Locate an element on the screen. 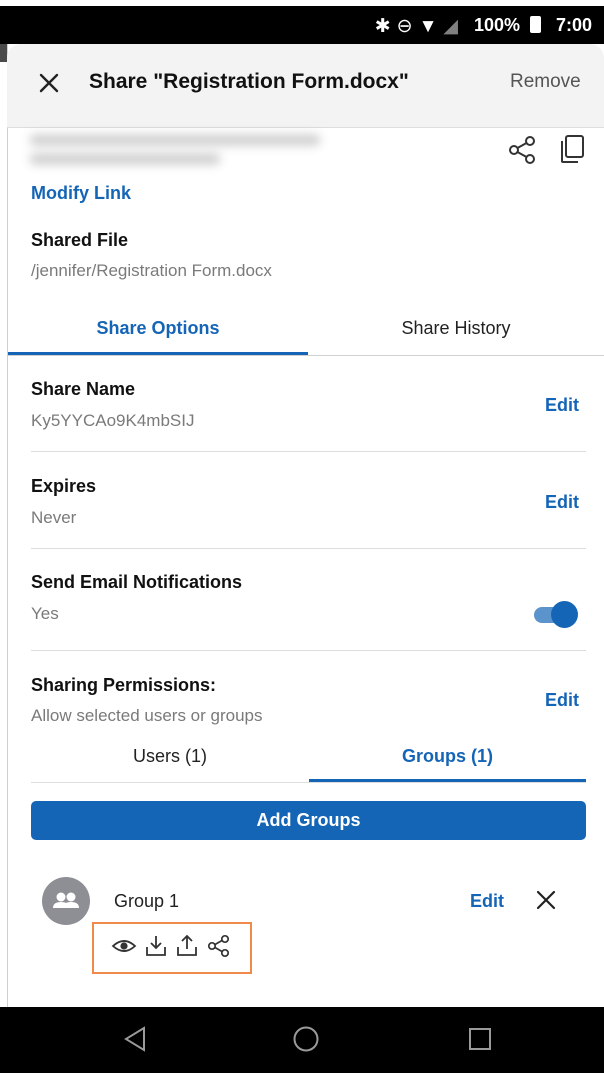 The image size is (604, 1073). active-subtab-indicator is located at coordinates (447, 780).